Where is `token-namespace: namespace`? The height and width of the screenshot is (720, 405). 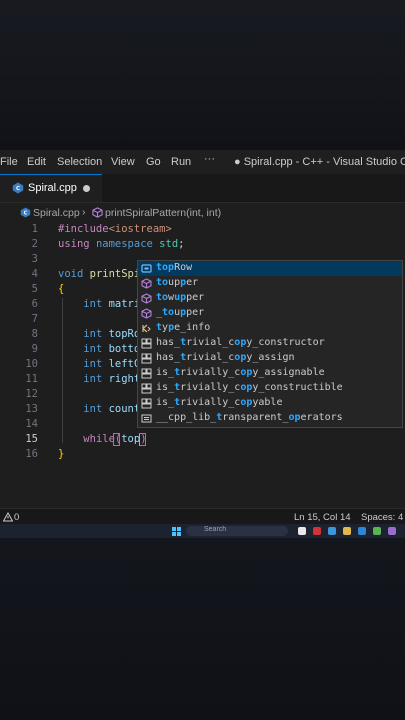
token-namespace: namespace is located at coordinates (124, 244).